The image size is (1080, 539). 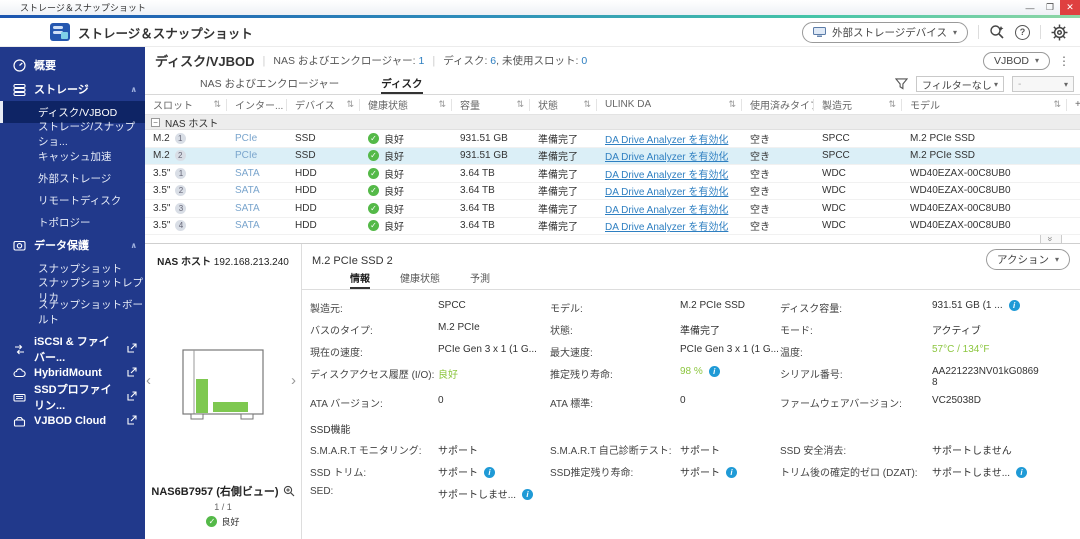 I want to click on column-header-interface: インター...⇅, so click(x=257, y=104).